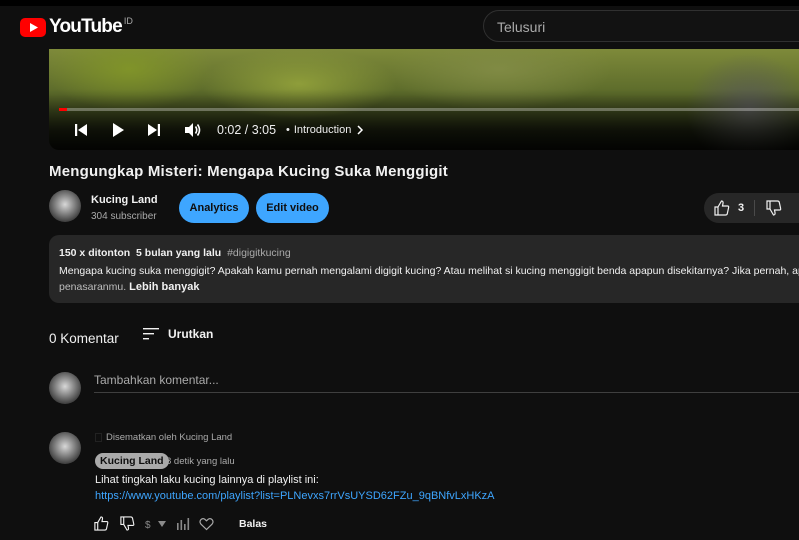  I want to click on hashtag-link: #digigitkucing, so click(259, 253).